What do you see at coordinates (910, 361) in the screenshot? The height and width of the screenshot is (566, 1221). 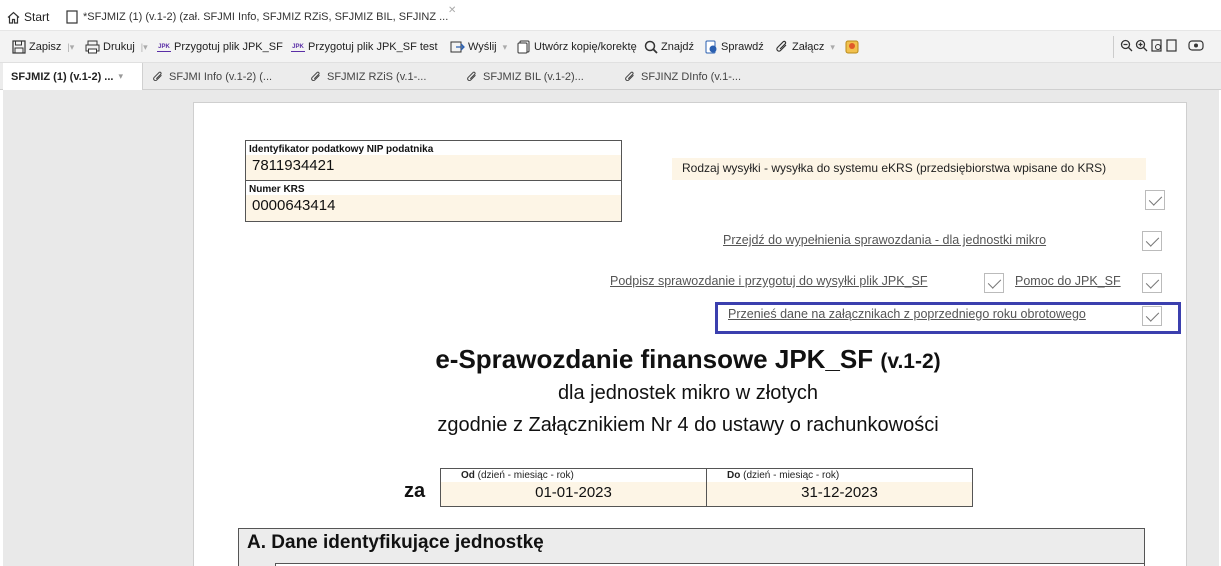 I see `form-version: (v.1-2)` at bounding box center [910, 361].